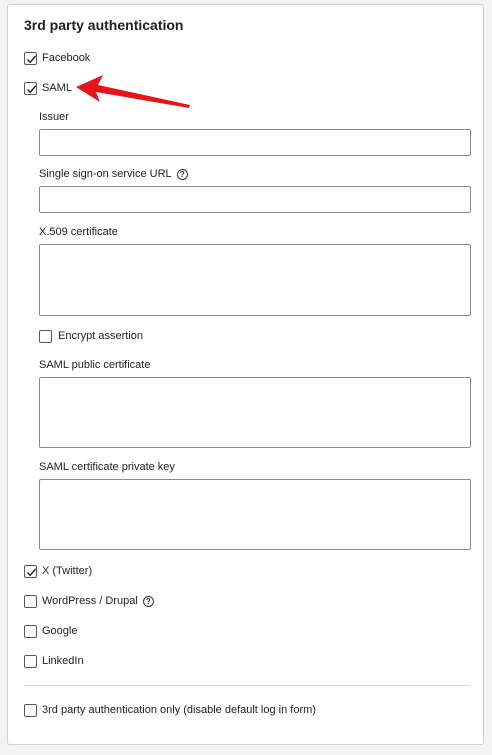 This screenshot has width=492, height=755. I want to click on linkedin-label: LinkedIn, so click(63, 661).